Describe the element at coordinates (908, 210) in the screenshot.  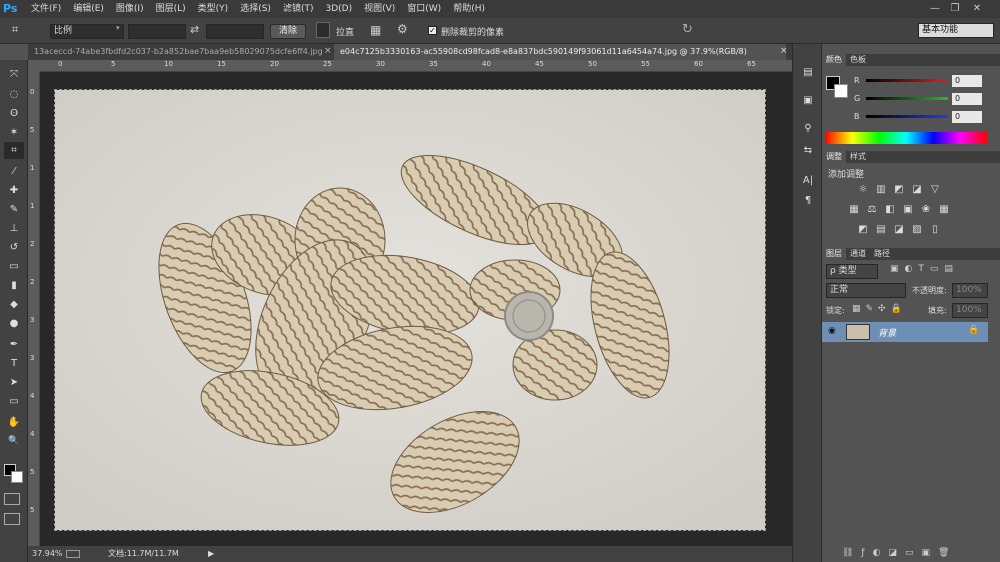
I see `photo-filter-icon: ▣` at that location.